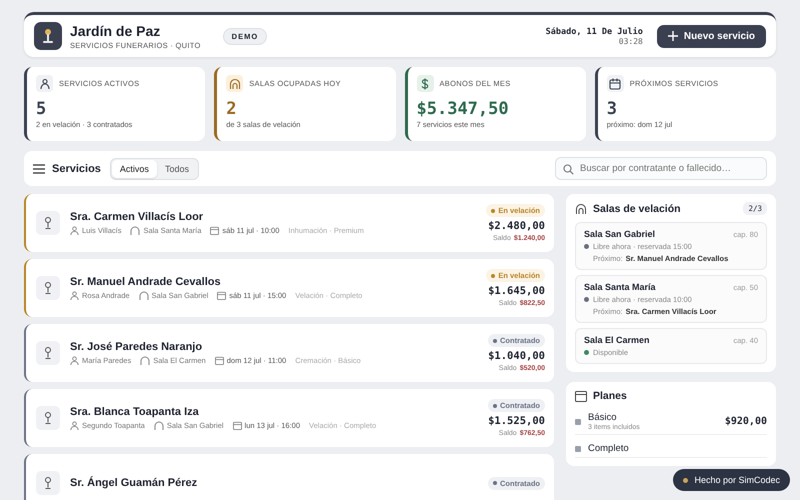 The height and width of the screenshot is (500, 800). I want to click on plus-icon, so click(673, 36).